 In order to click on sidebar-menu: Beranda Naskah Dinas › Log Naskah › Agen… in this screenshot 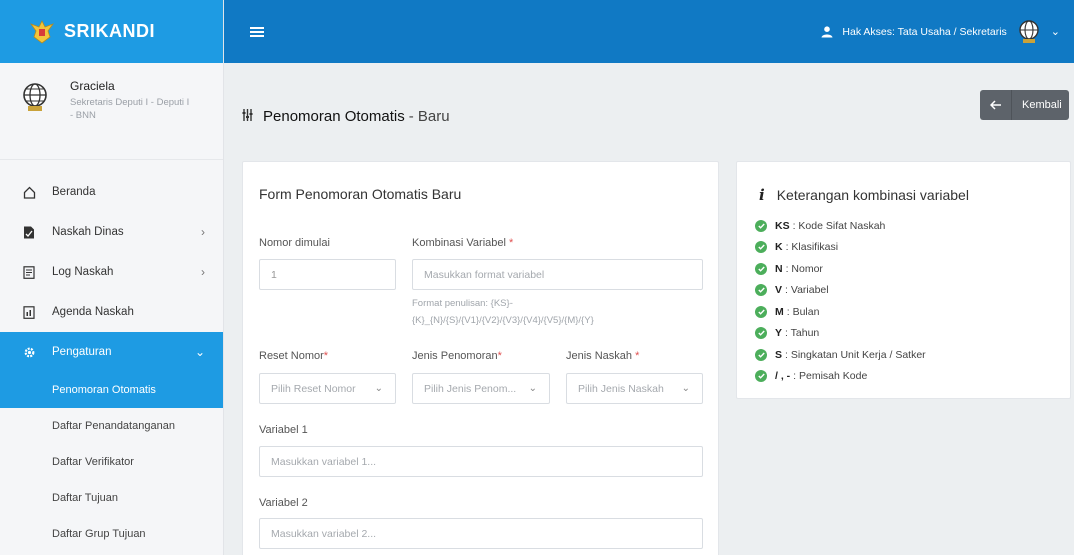, I will do `click(111, 362)`.